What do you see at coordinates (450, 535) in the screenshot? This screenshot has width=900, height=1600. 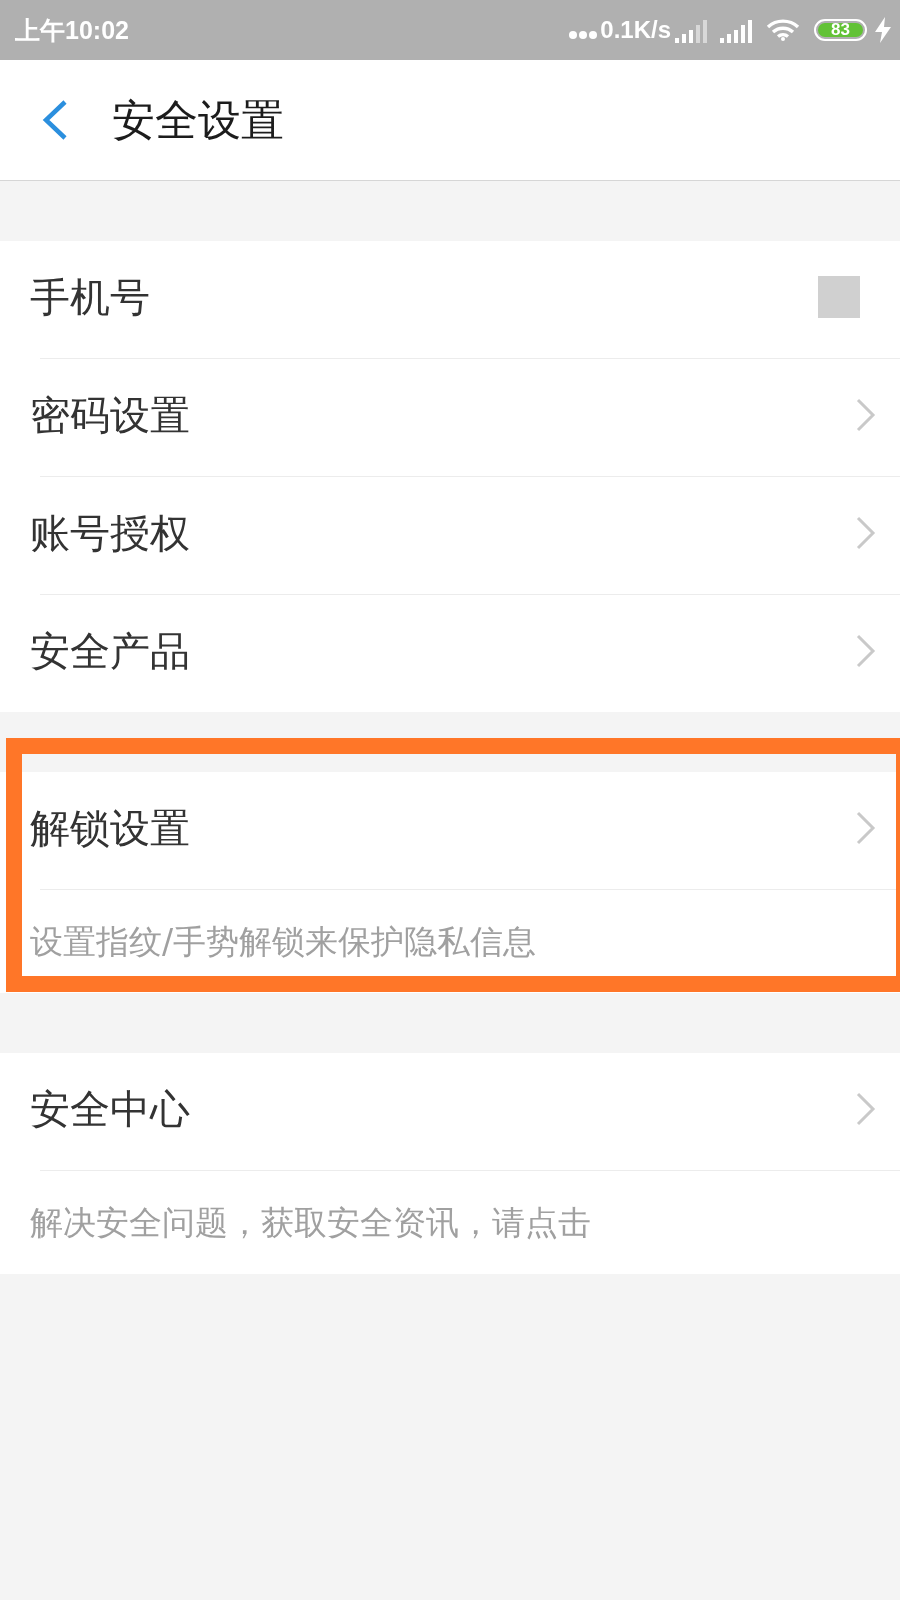 I see `settings-row: 账号授权` at bounding box center [450, 535].